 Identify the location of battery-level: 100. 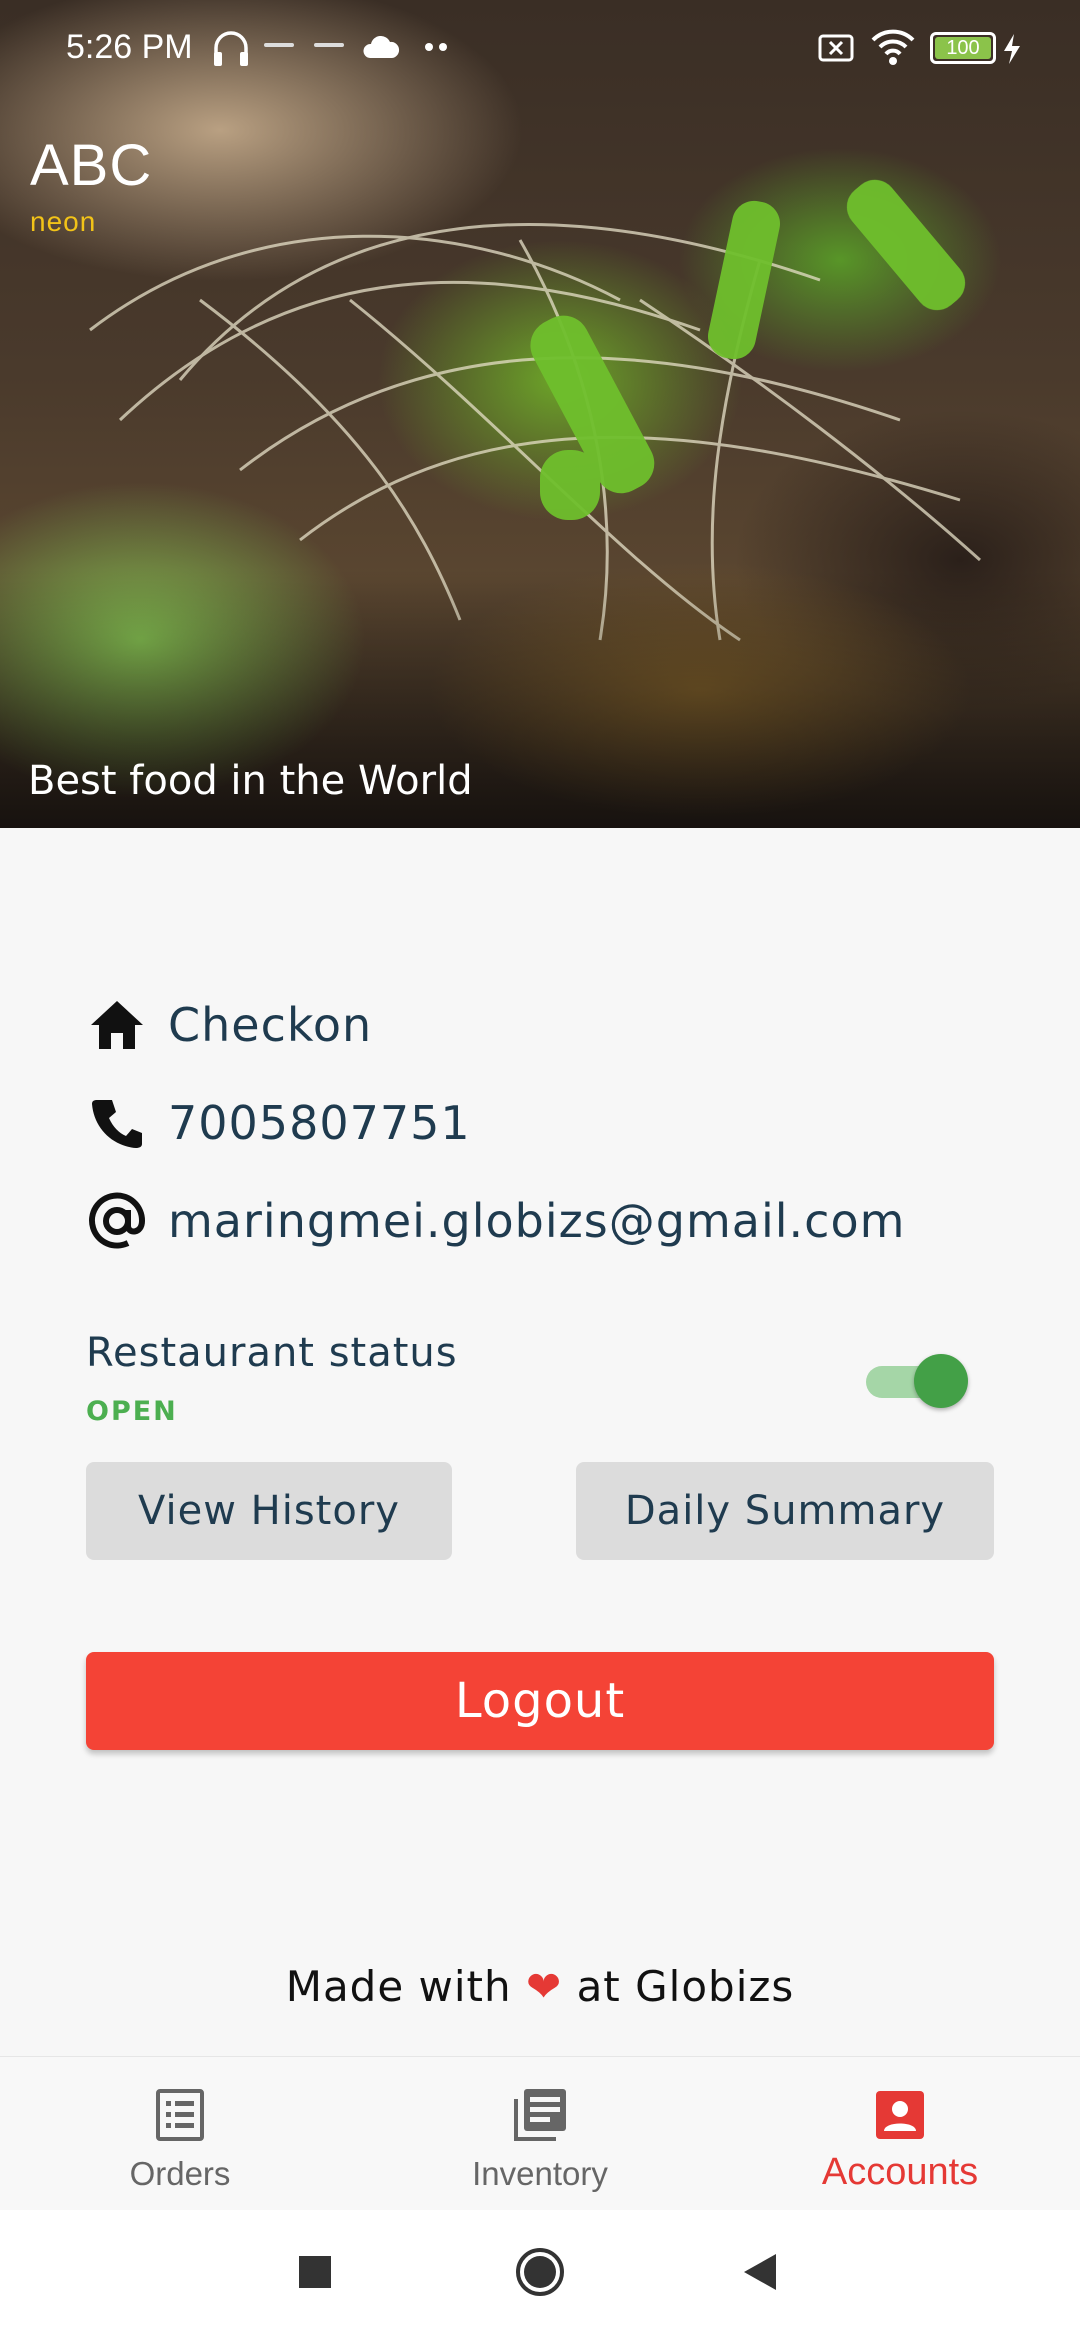
(963, 48).